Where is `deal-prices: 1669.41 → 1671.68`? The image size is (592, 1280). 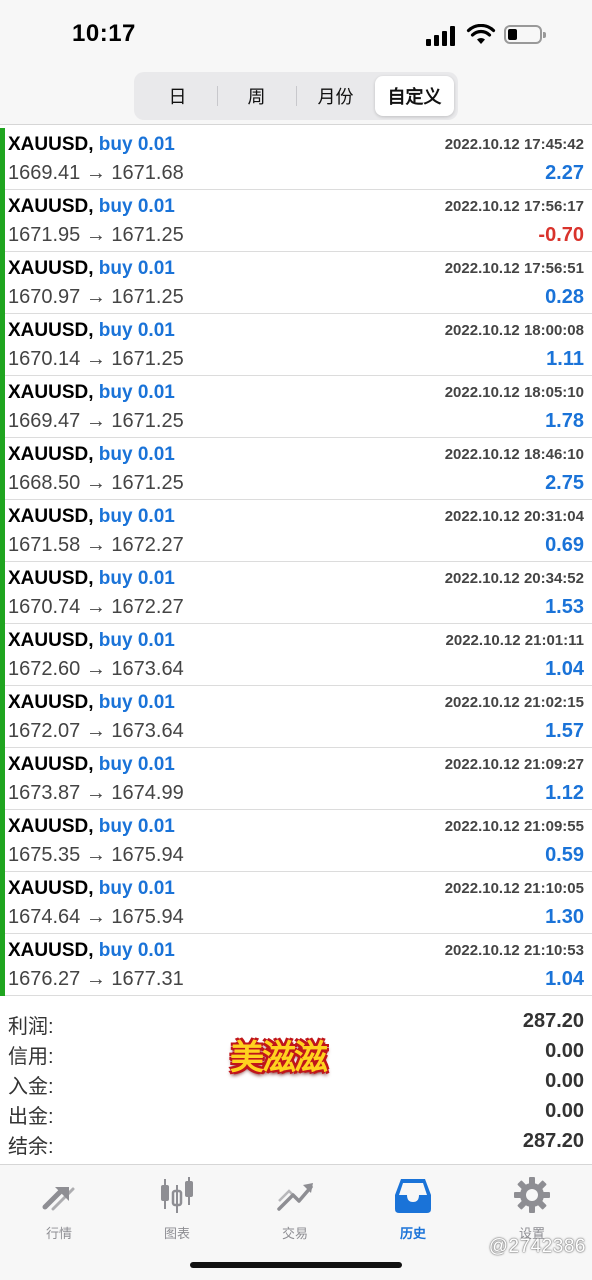
deal-prices: 1669.41 → 1671.68 is located at coordinates (96, 173).